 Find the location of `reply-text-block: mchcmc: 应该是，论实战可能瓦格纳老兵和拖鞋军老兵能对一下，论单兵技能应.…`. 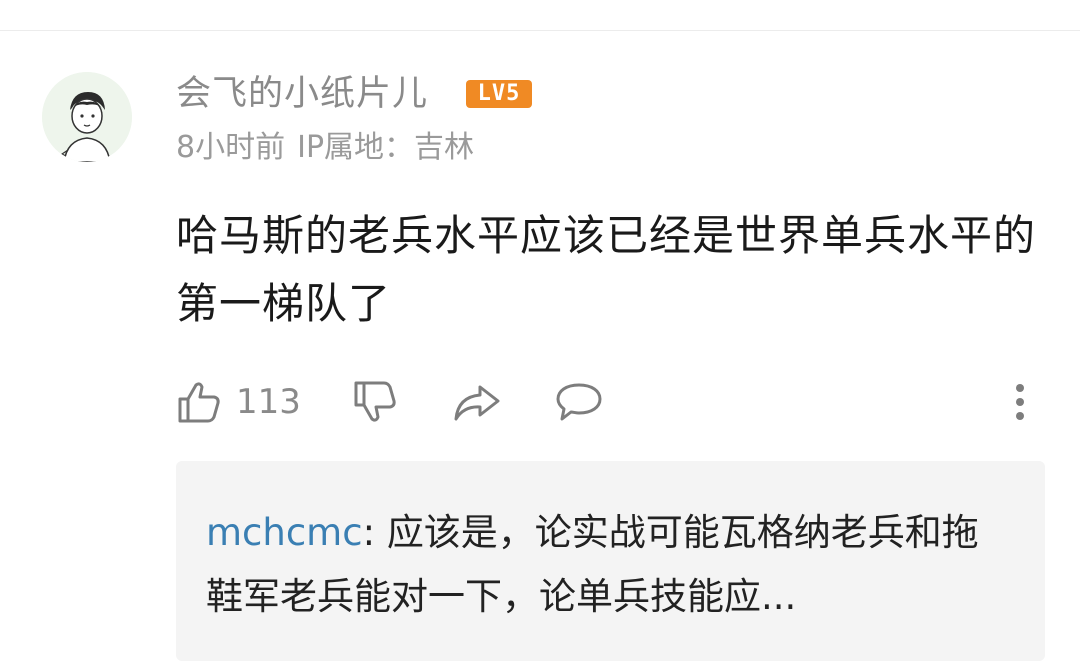

reply-text-block: mchcmc: 应该是，论实战可能瓦格纳老兵和拖鞋军老兵能对一下，论单兵技能应.… is located at coordinates (606, 565).